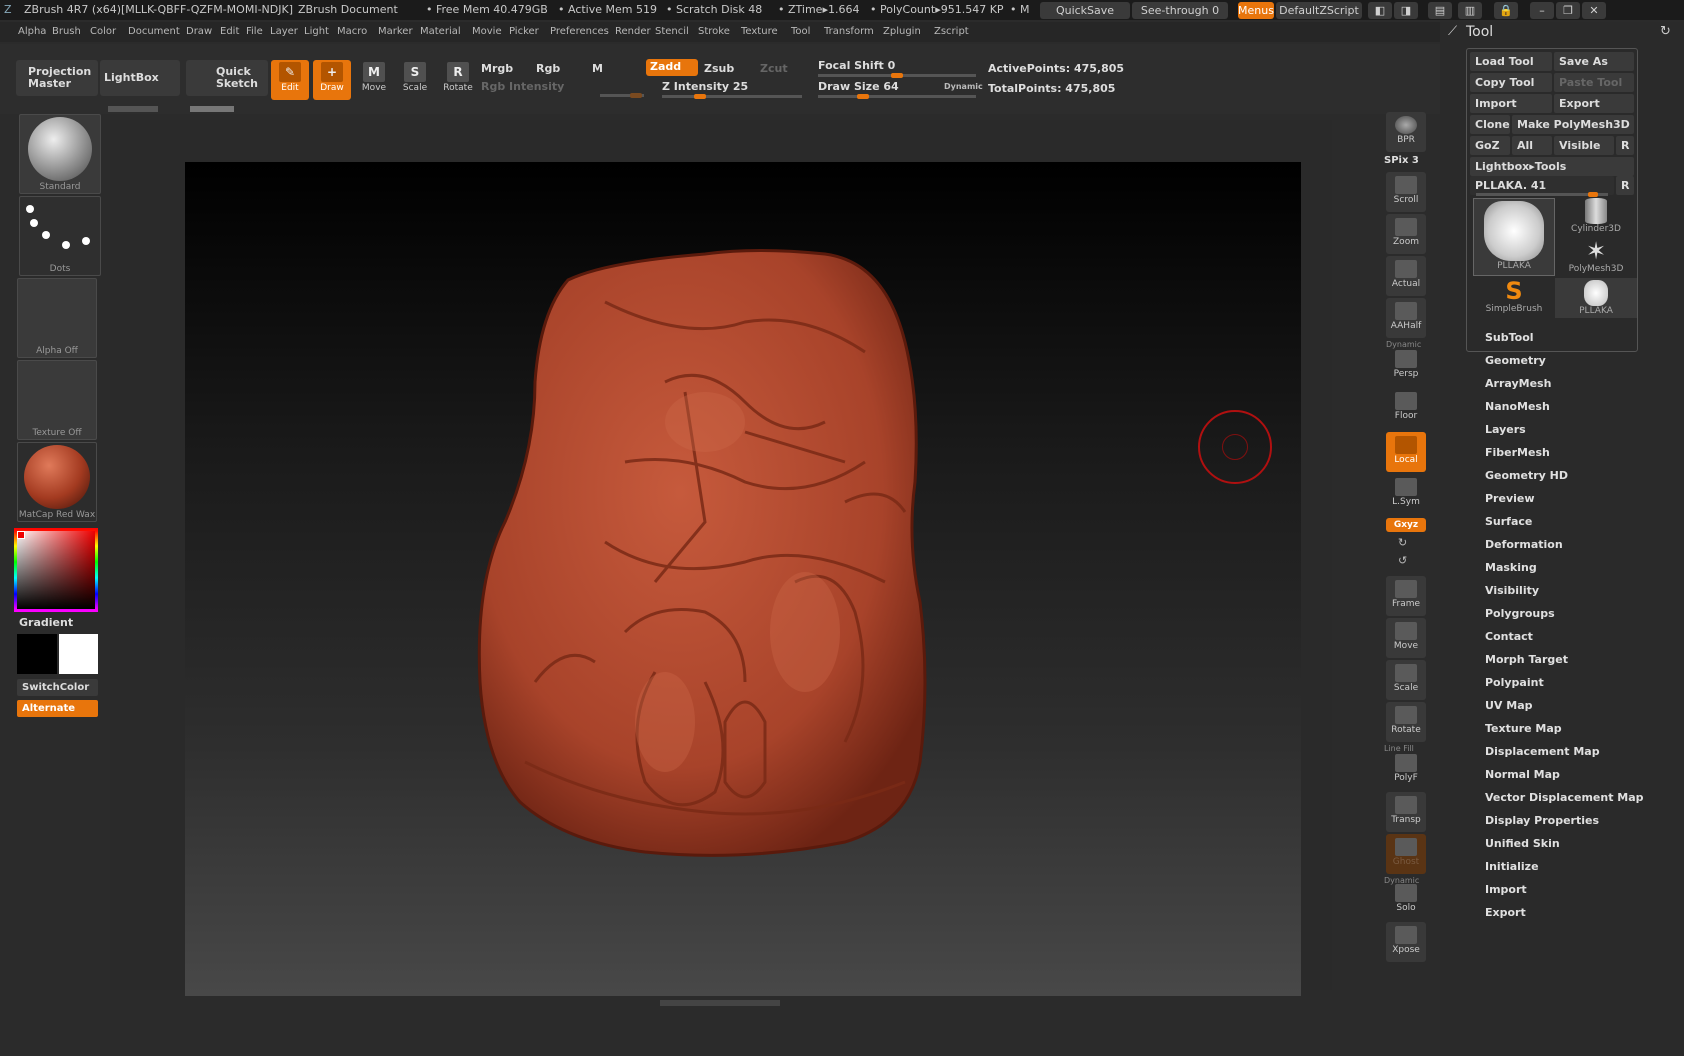  What do you see at coordinates (57, 708) in the screenshot?
I see `alternate-button: Alternate` at bounding box center [57, 708].